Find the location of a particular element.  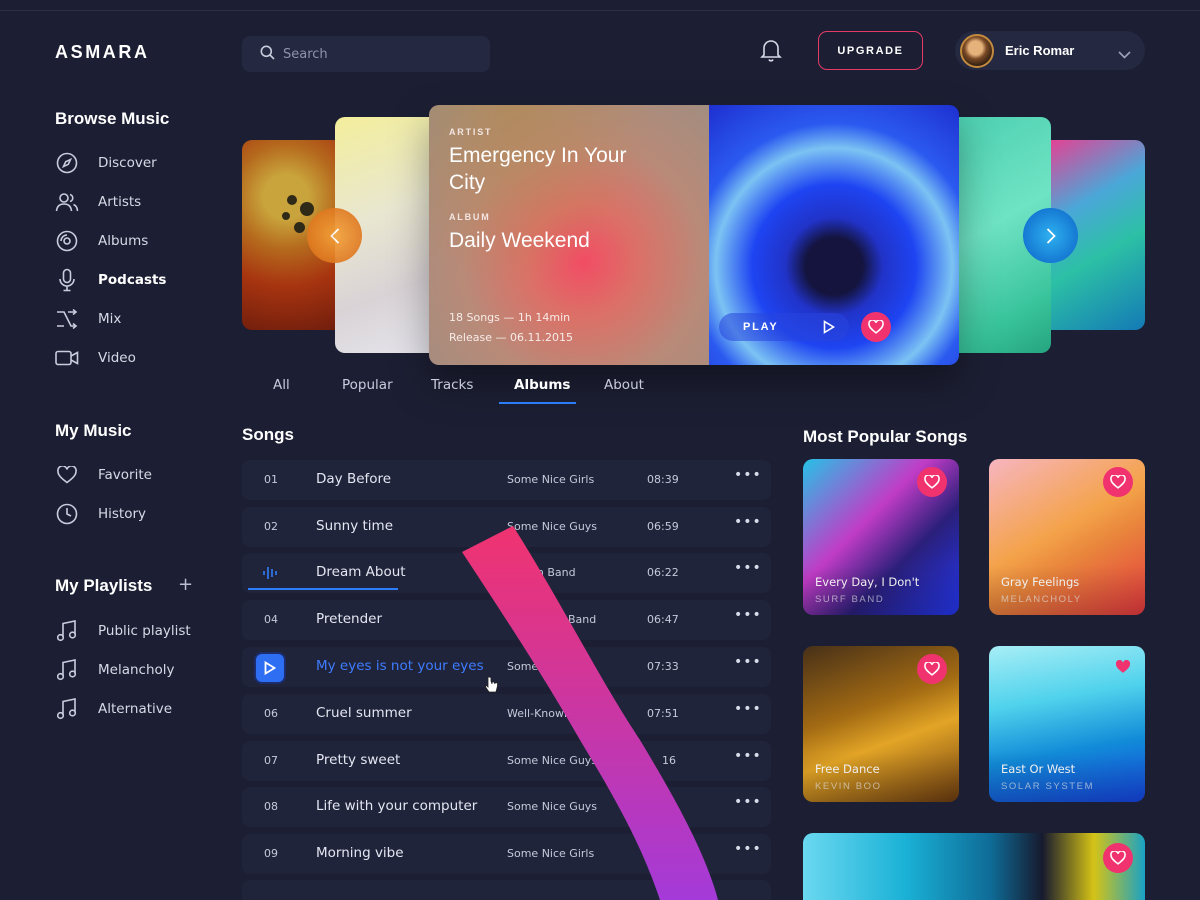

song-duration: 16 is located at coordinates (669, 760).